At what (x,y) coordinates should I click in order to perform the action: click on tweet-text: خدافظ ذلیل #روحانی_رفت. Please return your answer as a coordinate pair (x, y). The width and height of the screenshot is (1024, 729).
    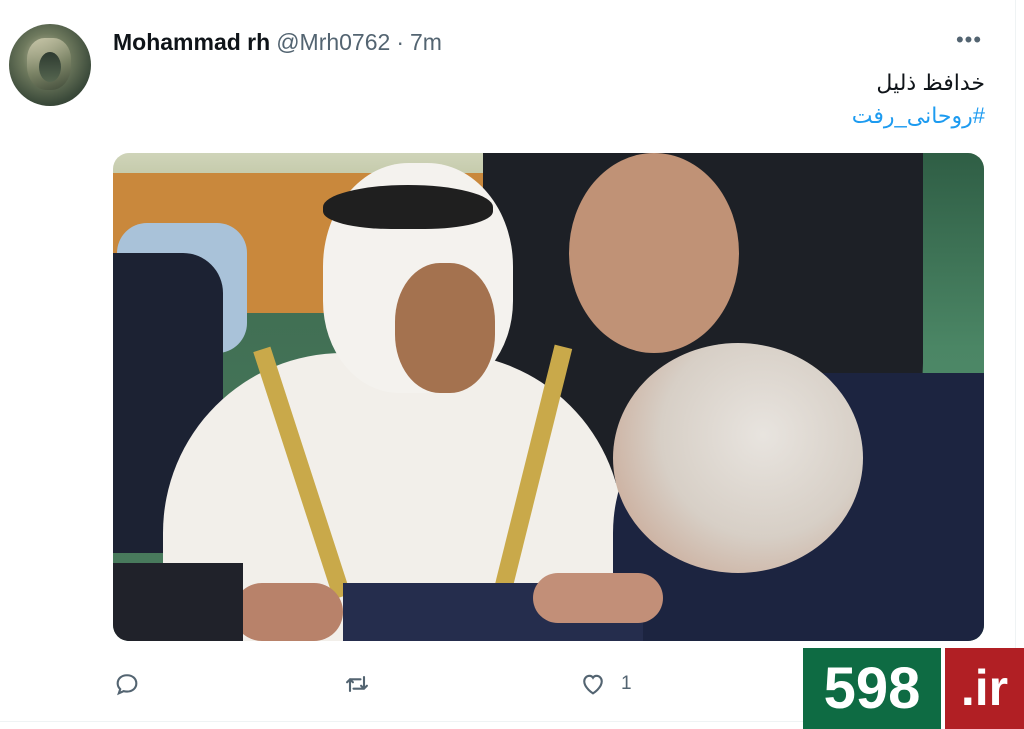
    Looking at the image, I should click on (918, 99).